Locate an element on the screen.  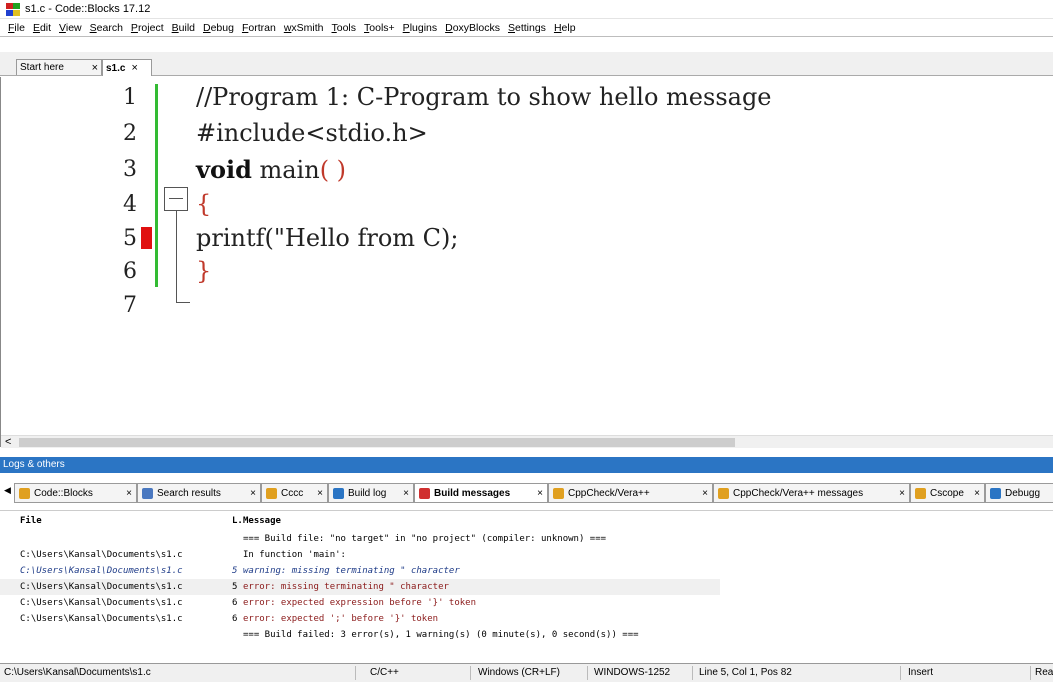
status-eol: Windows (CR+LF) is located at coordinates (519, 672).